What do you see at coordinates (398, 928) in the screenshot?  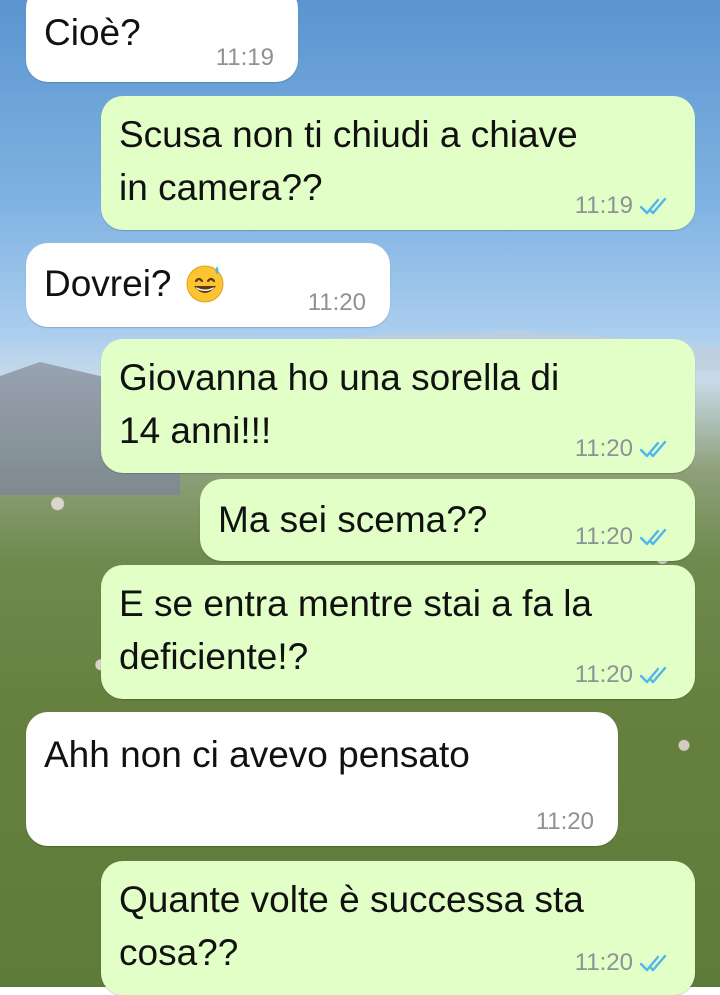 I see `message-bubble-outgoing: Quante volte è successa sta cosa?? 11:20` at bounding box center [398, 928].